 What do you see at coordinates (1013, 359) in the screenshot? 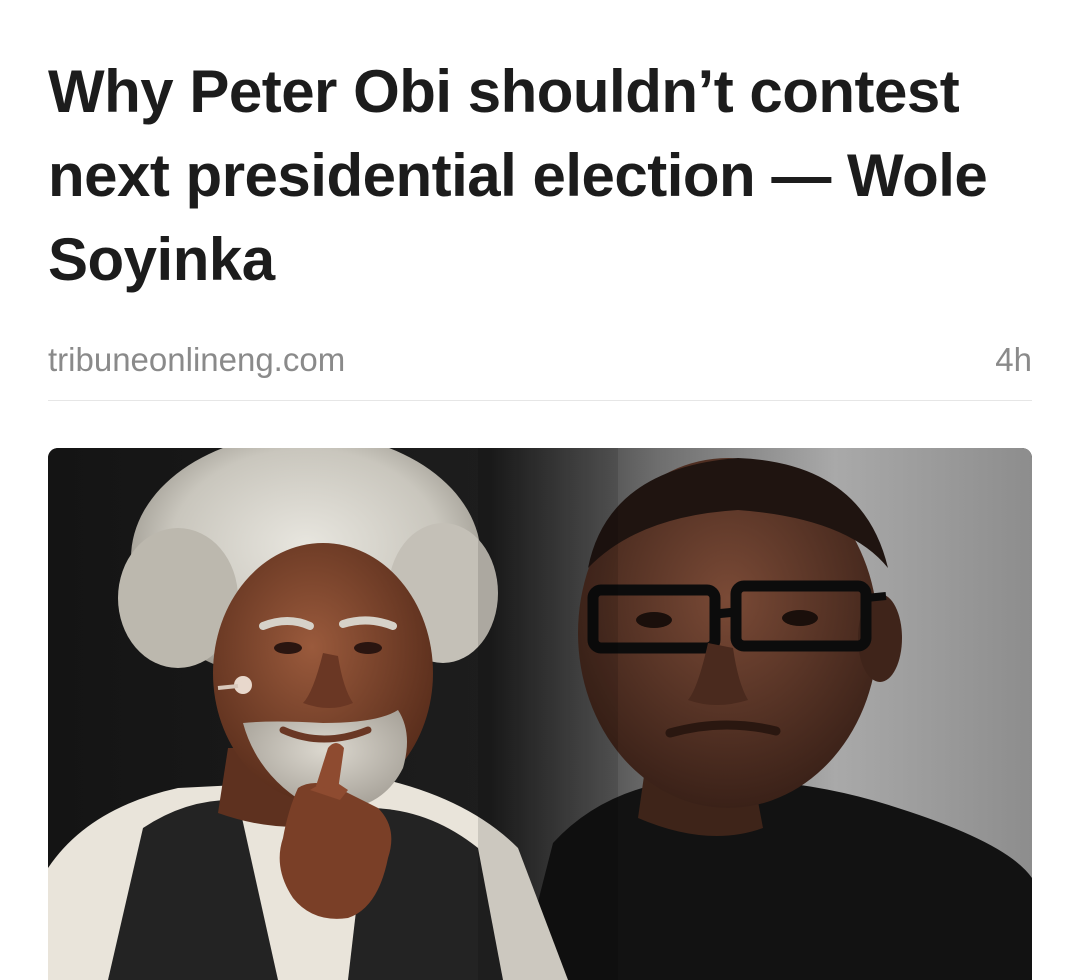
I see `article-timestamp: 4h` at bounding box center [1013, 359].